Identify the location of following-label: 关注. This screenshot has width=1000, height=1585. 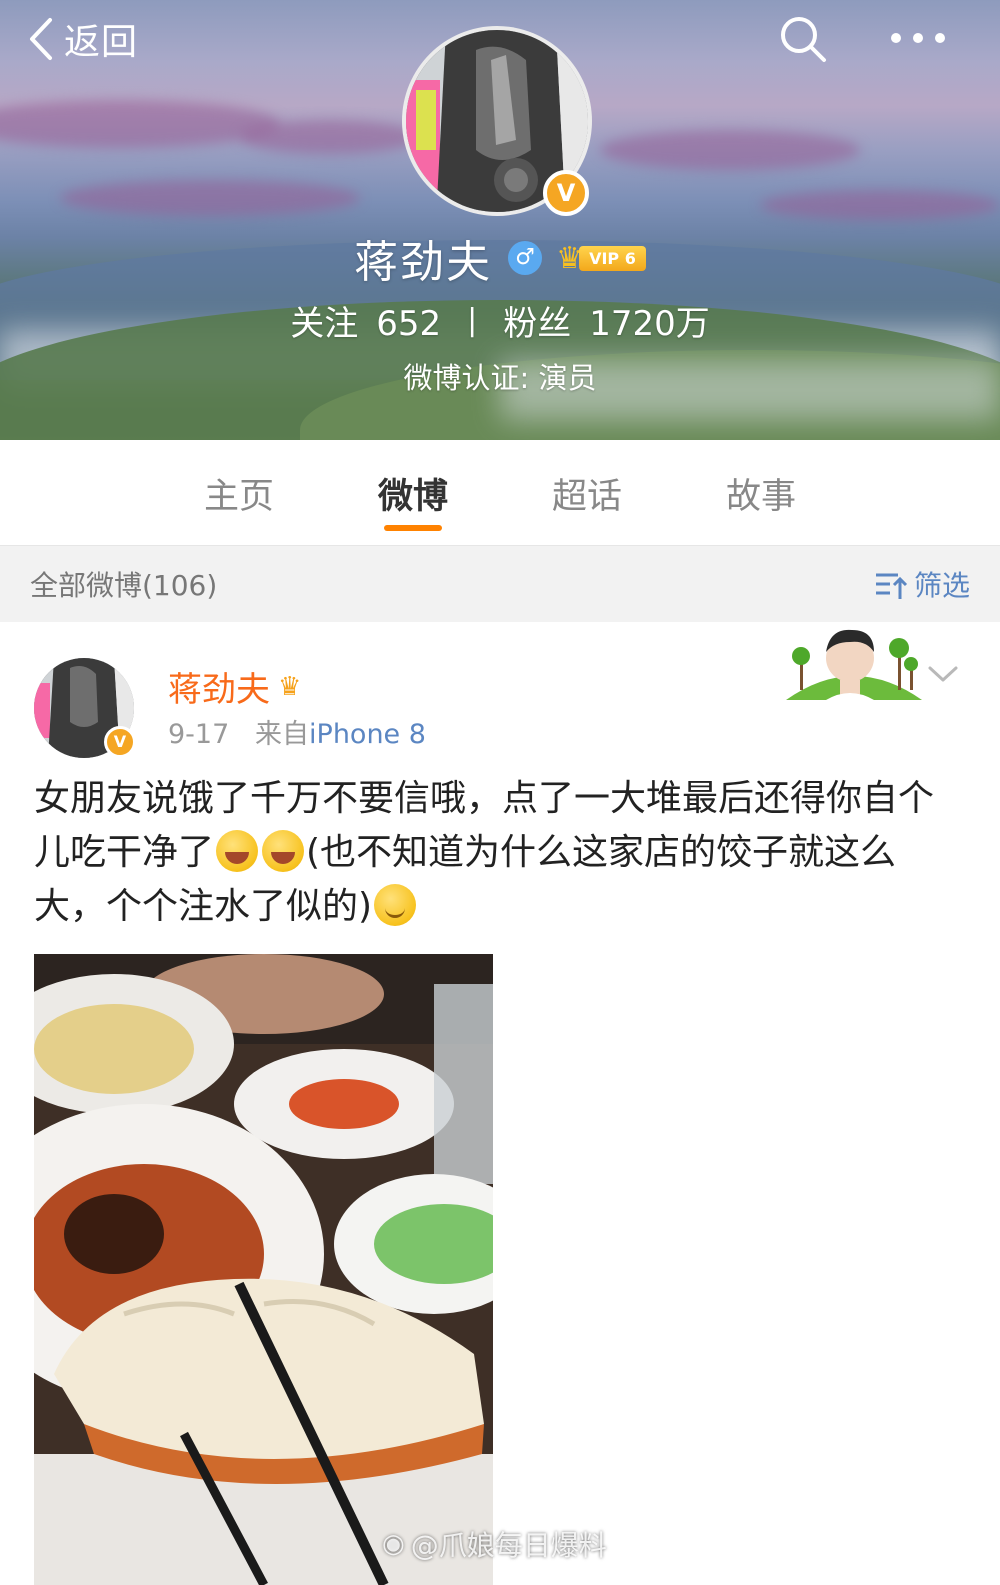
(324, 324).